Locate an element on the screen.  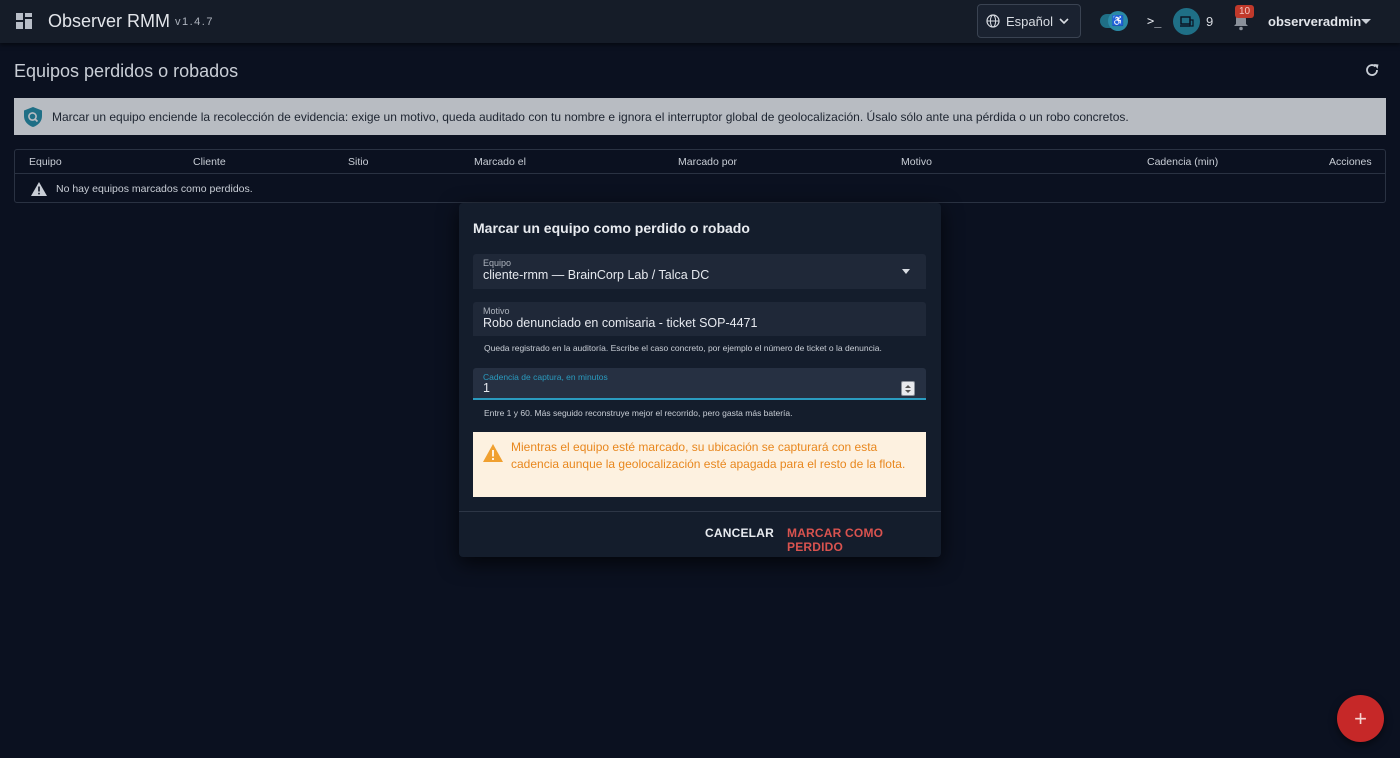
number-stepper is located at coordinates (908, 388).